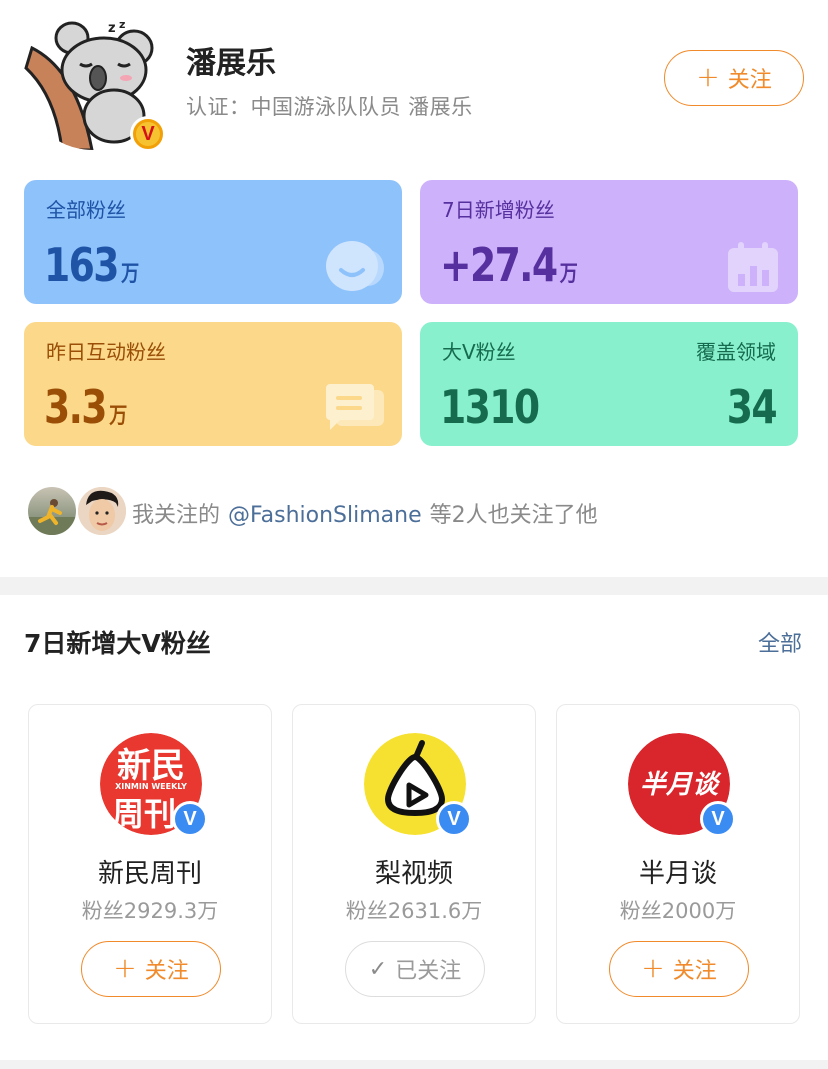 The height and width of the screenshot is (1069, 828). What do you see at coordinates (52, 511) in the screenshot?
I see `mutual-avatar-runner` at bounding box center [52, 511].